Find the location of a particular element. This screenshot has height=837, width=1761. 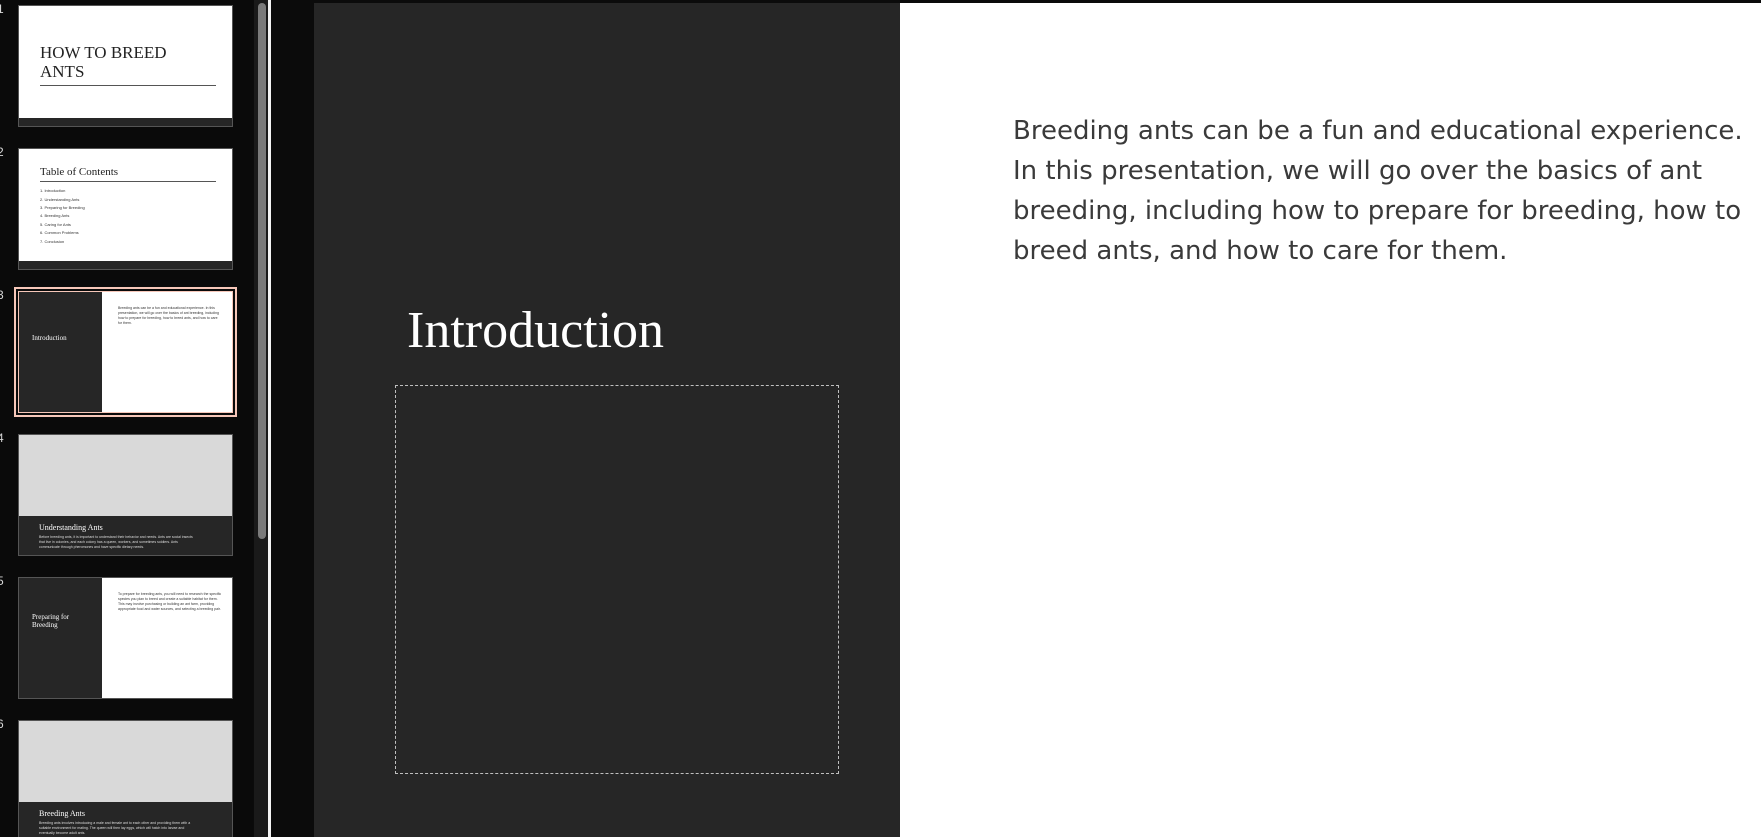

thumbnail-title: Introduction is located at coordinates (49, 338).